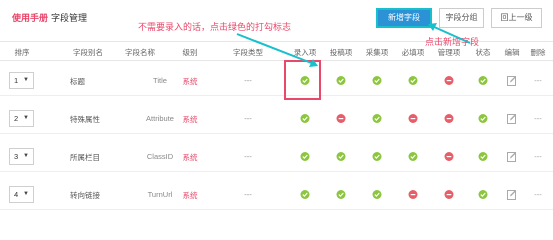  What do you see at coordinates (21, 194) in the screenshot?
I see `sort-select: 4 ▼` at bounding box center [21, 194].